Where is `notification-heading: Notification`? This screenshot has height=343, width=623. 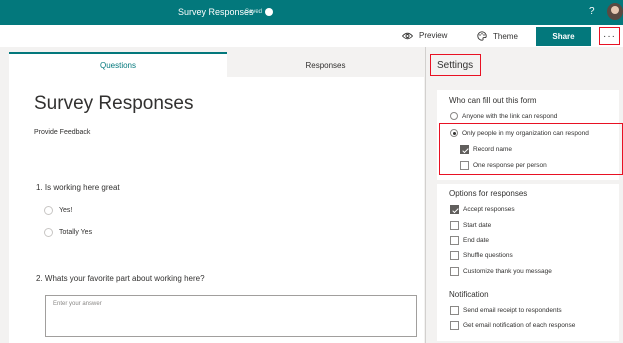
notification-heading: Notification is located at coordinates (469, 294).